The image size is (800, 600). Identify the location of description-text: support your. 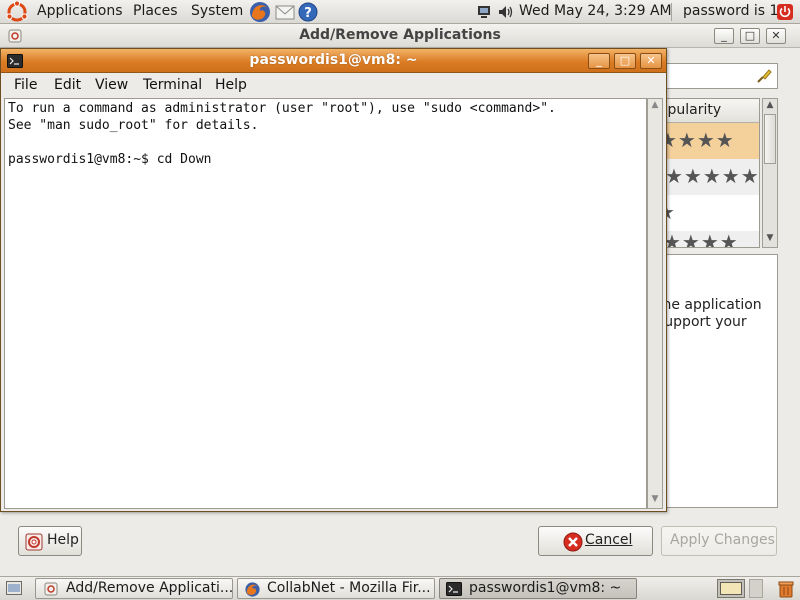
(702, 322).